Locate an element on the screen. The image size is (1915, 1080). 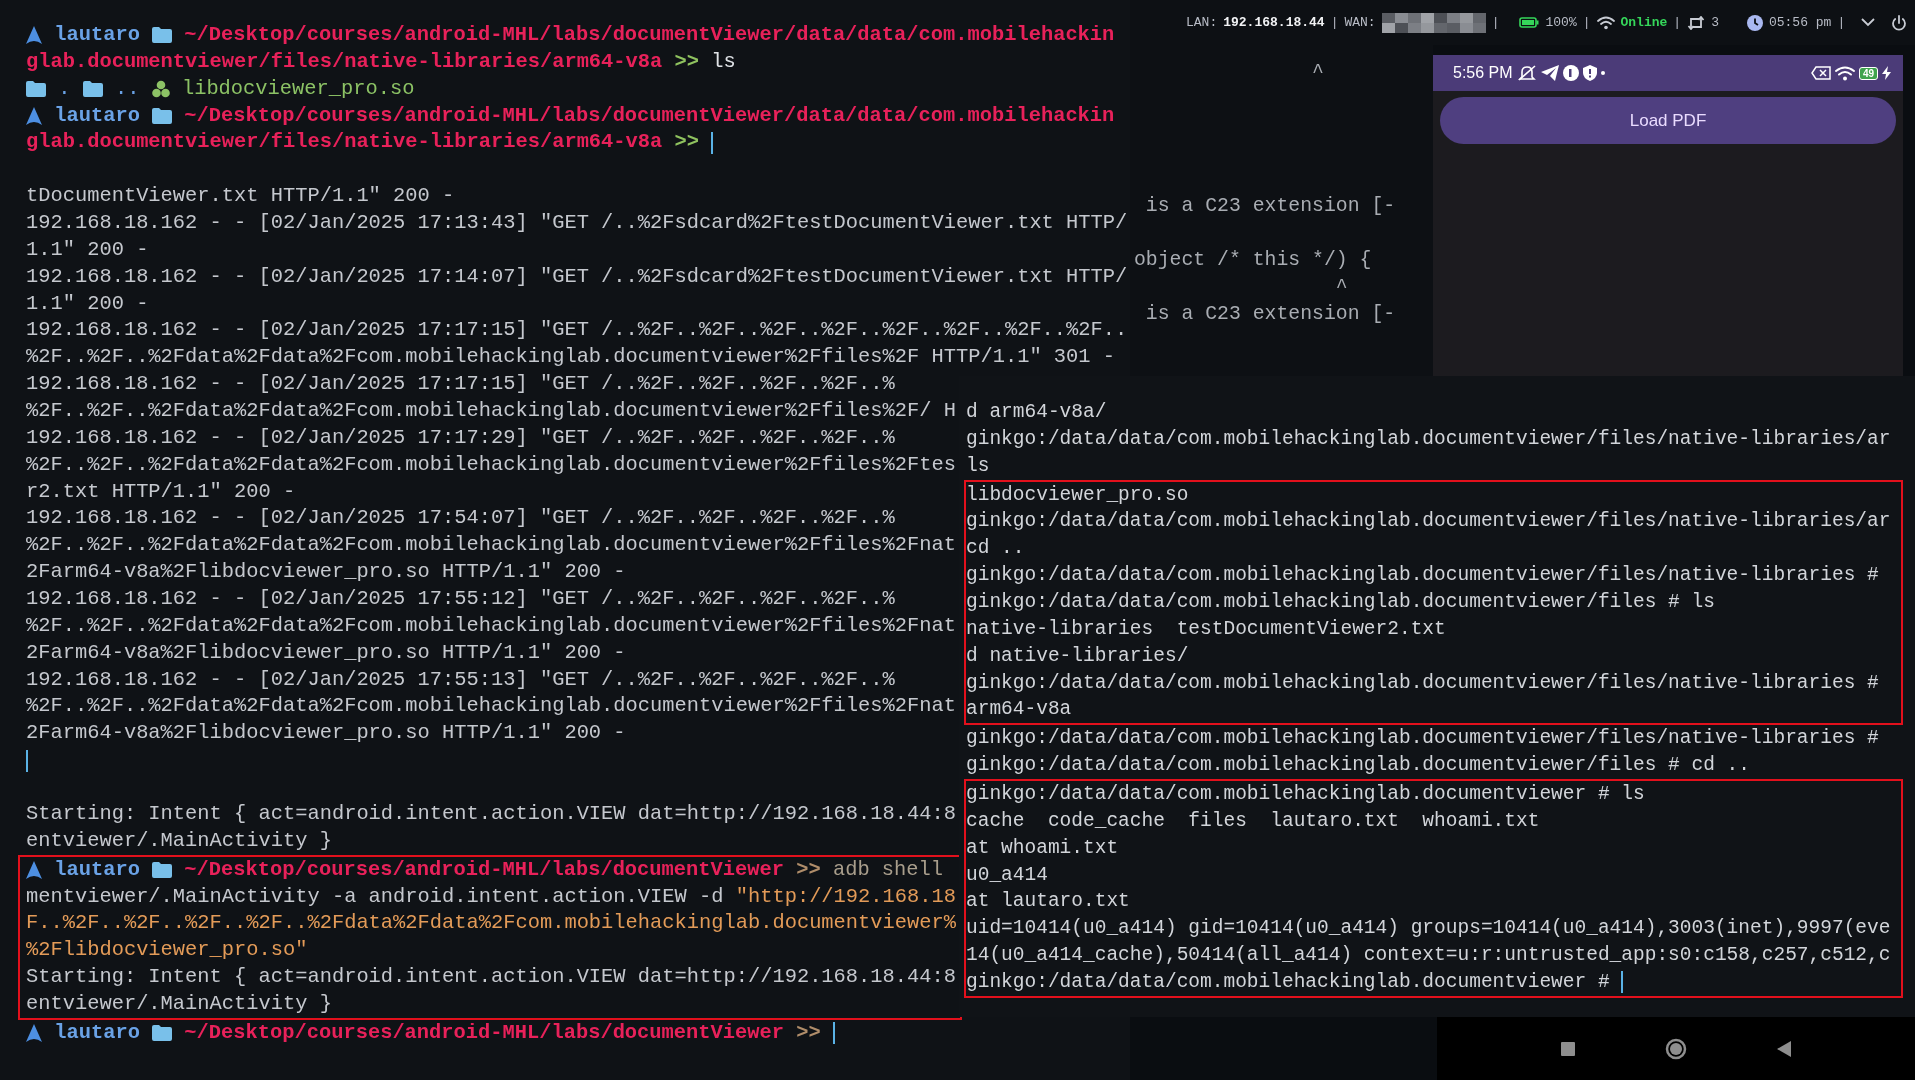
terminal-line: libdocviewer_pro.so is located at coordinates (1077, 495).